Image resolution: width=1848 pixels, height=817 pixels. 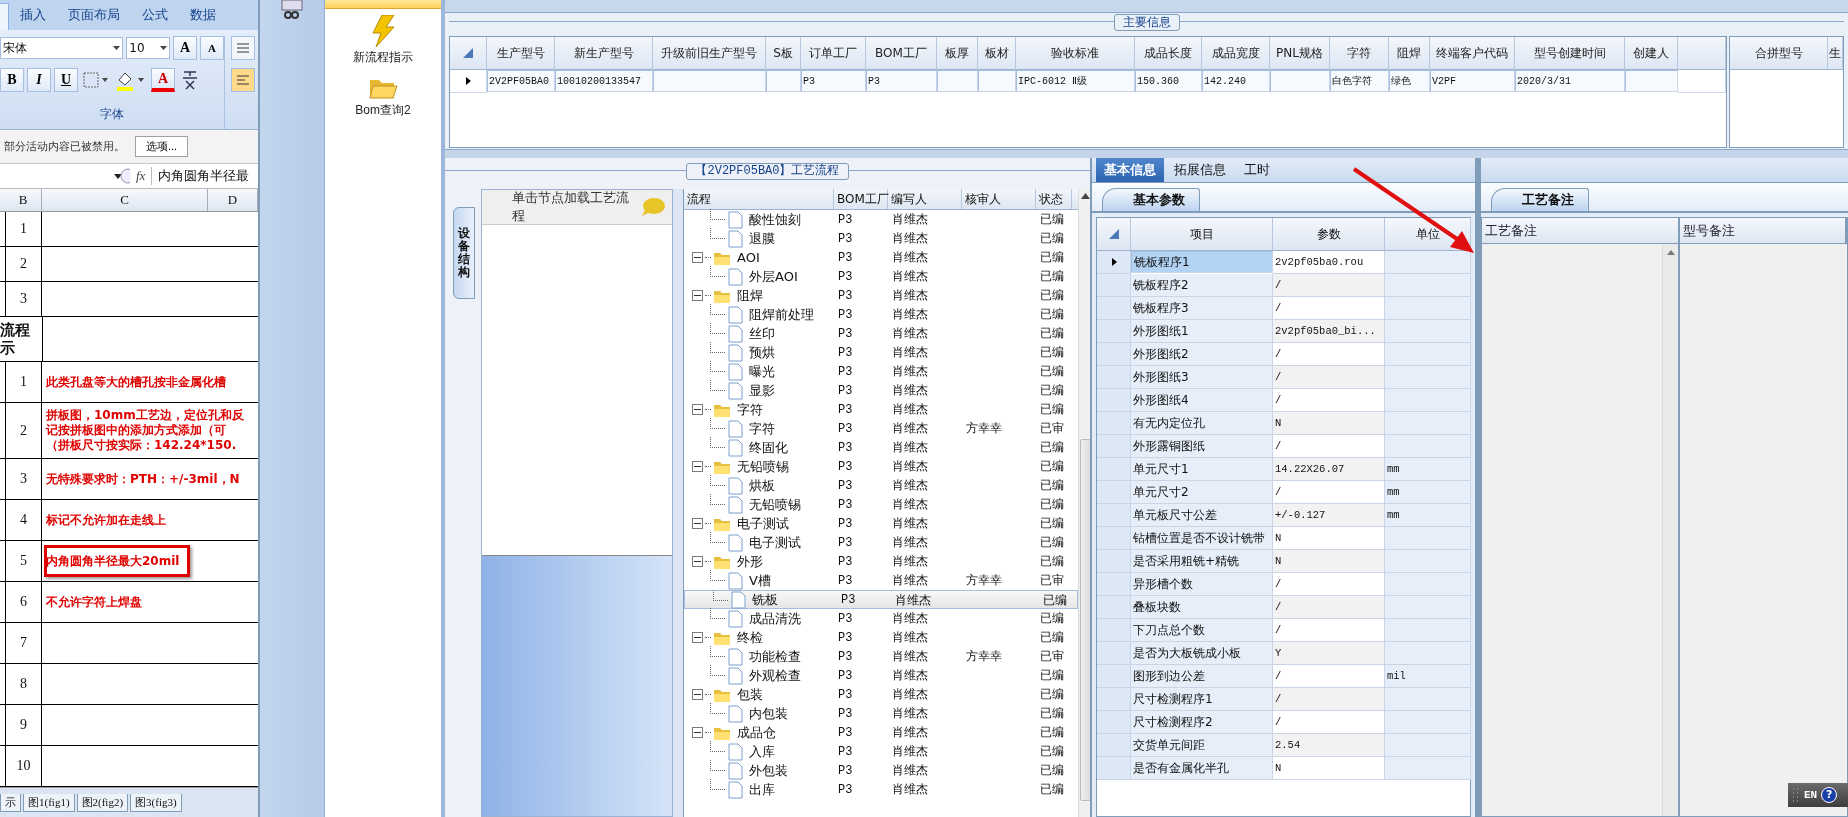 What do you see at coordinates (1763, 530) in the screenshot?
I see `notes-area` at bounding box center [1763, 530].